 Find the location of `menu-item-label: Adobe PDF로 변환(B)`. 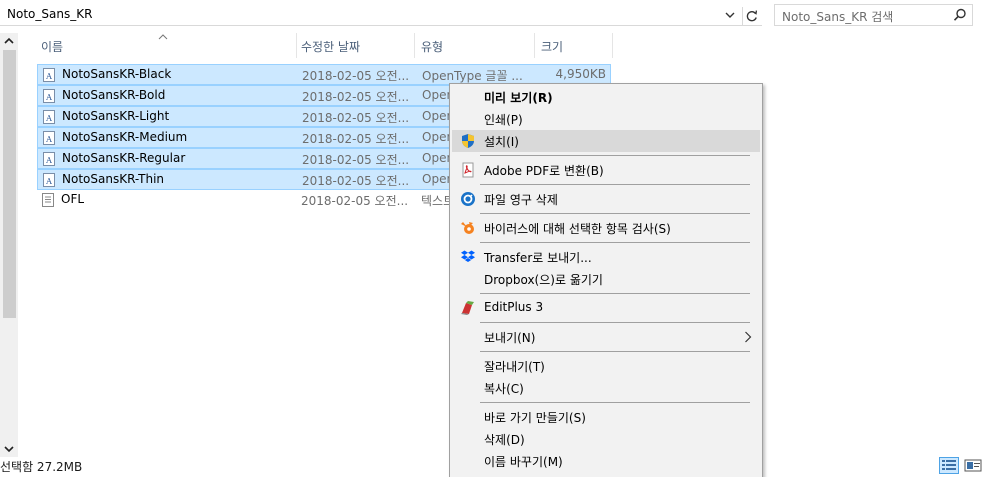

menu-item-label: Adobe PDF로 변환(B) is located at coordinates (544, 171).